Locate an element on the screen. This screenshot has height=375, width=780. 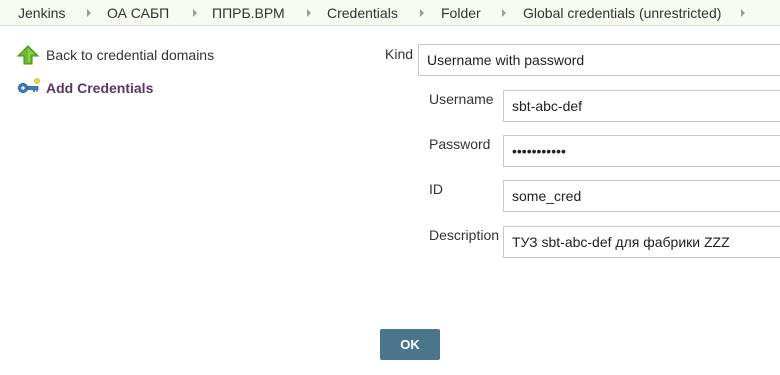
kind-select: Username with password is located at coordinates (599, 60).